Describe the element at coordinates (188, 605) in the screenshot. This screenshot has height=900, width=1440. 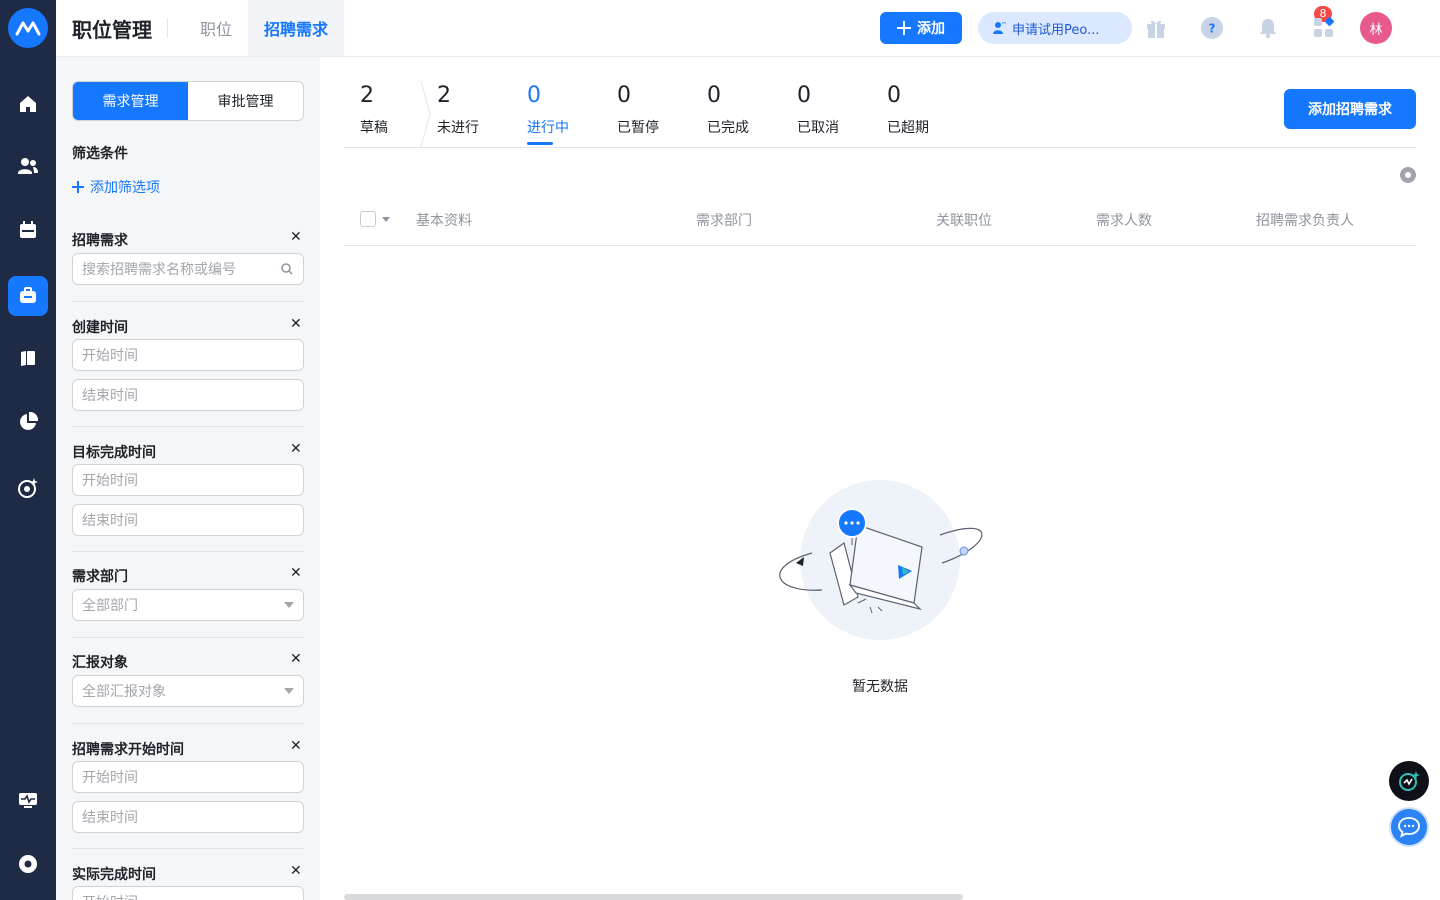
I see `department-select: 全部部门` at that location.